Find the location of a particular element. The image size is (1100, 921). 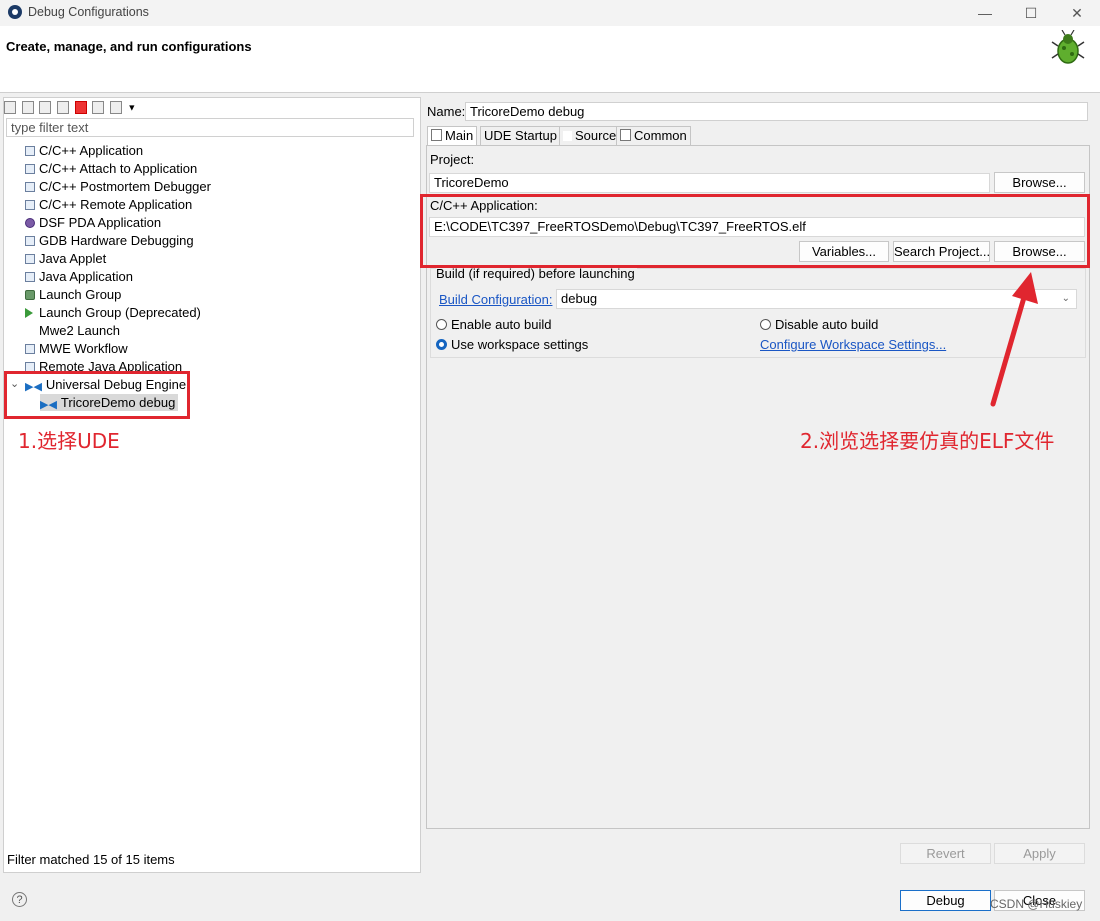

export-icon is located at coordinates (45, 108).